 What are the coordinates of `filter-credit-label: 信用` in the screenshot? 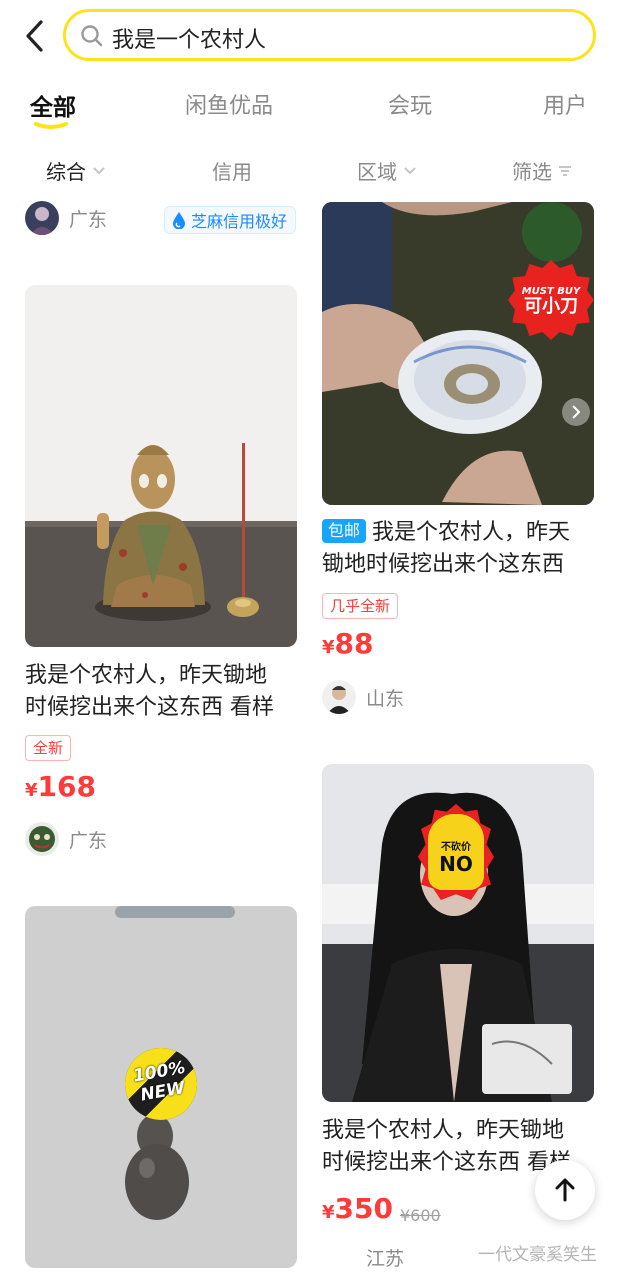 It's located at (232, 172).